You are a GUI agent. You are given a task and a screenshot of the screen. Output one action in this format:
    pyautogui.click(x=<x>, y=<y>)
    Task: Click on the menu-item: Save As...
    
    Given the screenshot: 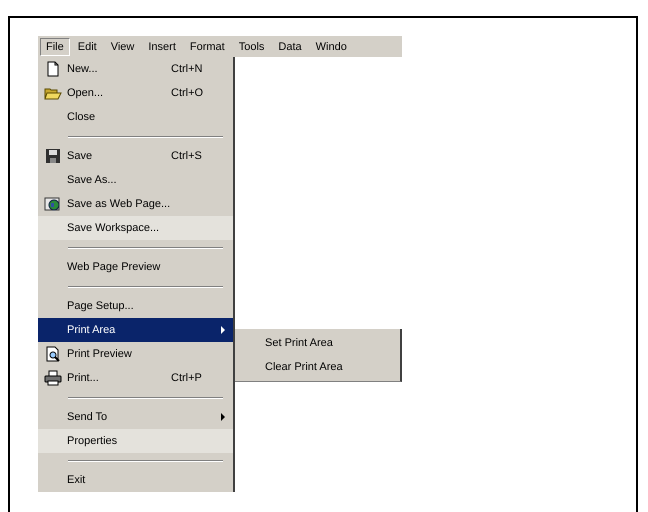 What is the action you would take?
    pyautogui.click(x=135, y=180)
    